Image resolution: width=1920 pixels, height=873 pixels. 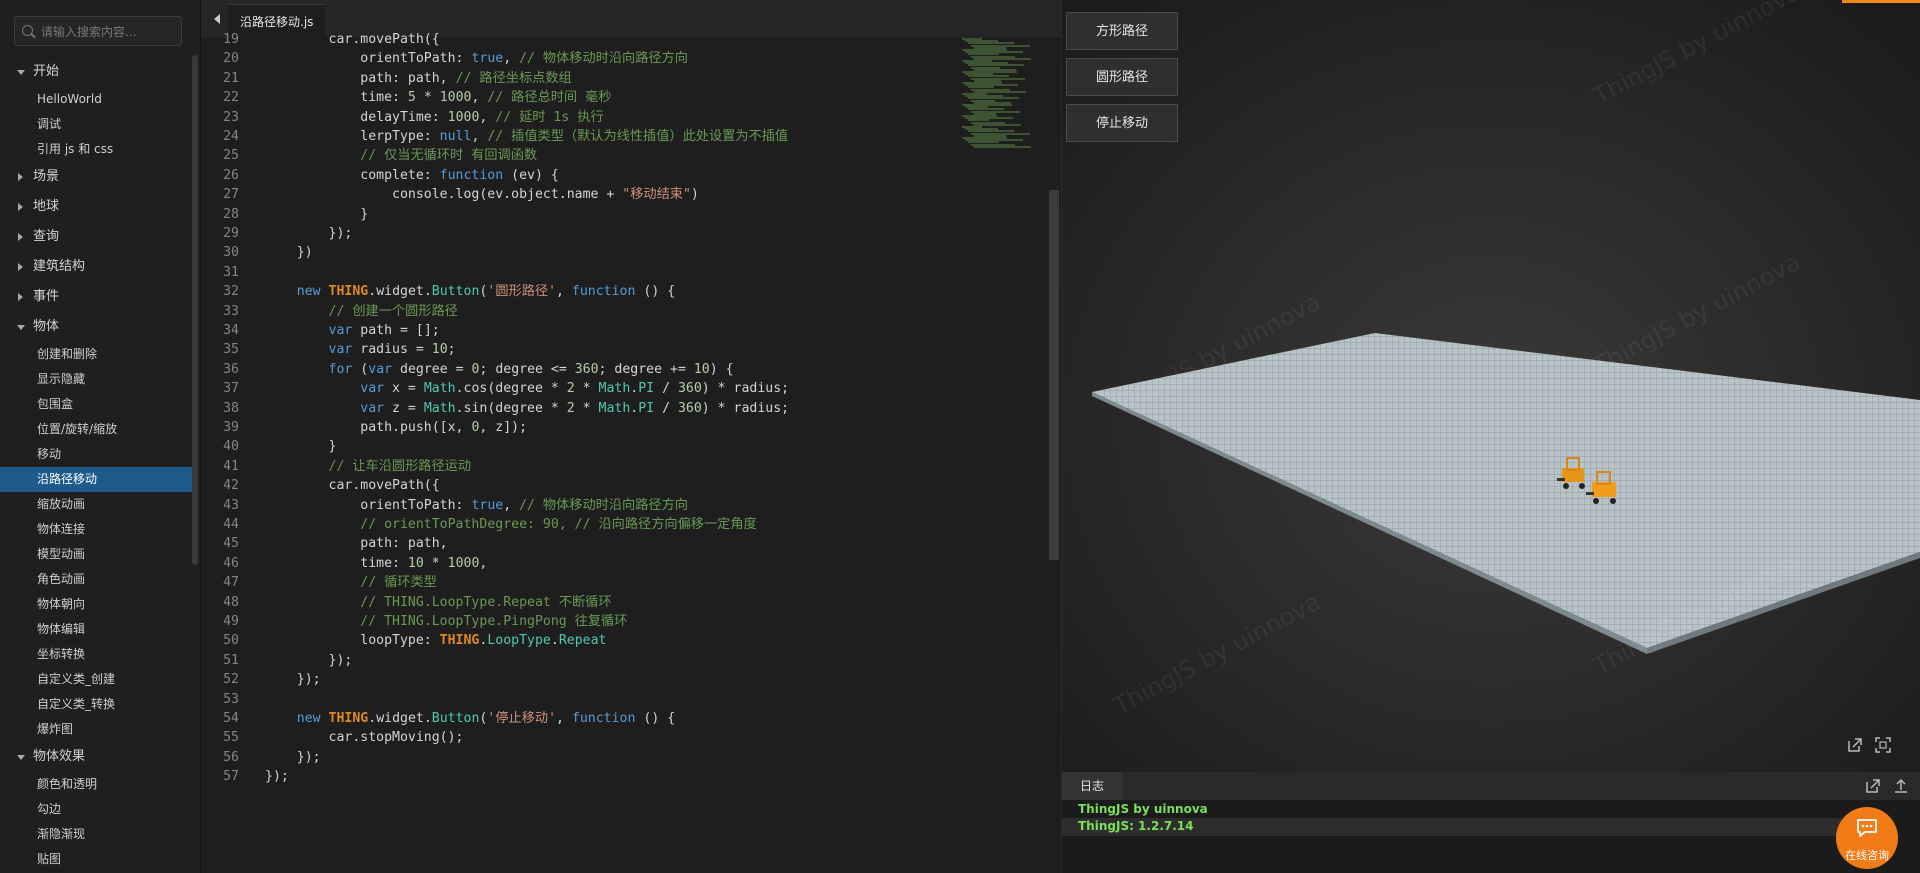 What do you see at coordinates (1883, 745) in the screenshot?
I see `fullscreen-icon` at bounding box center [1883, 745].